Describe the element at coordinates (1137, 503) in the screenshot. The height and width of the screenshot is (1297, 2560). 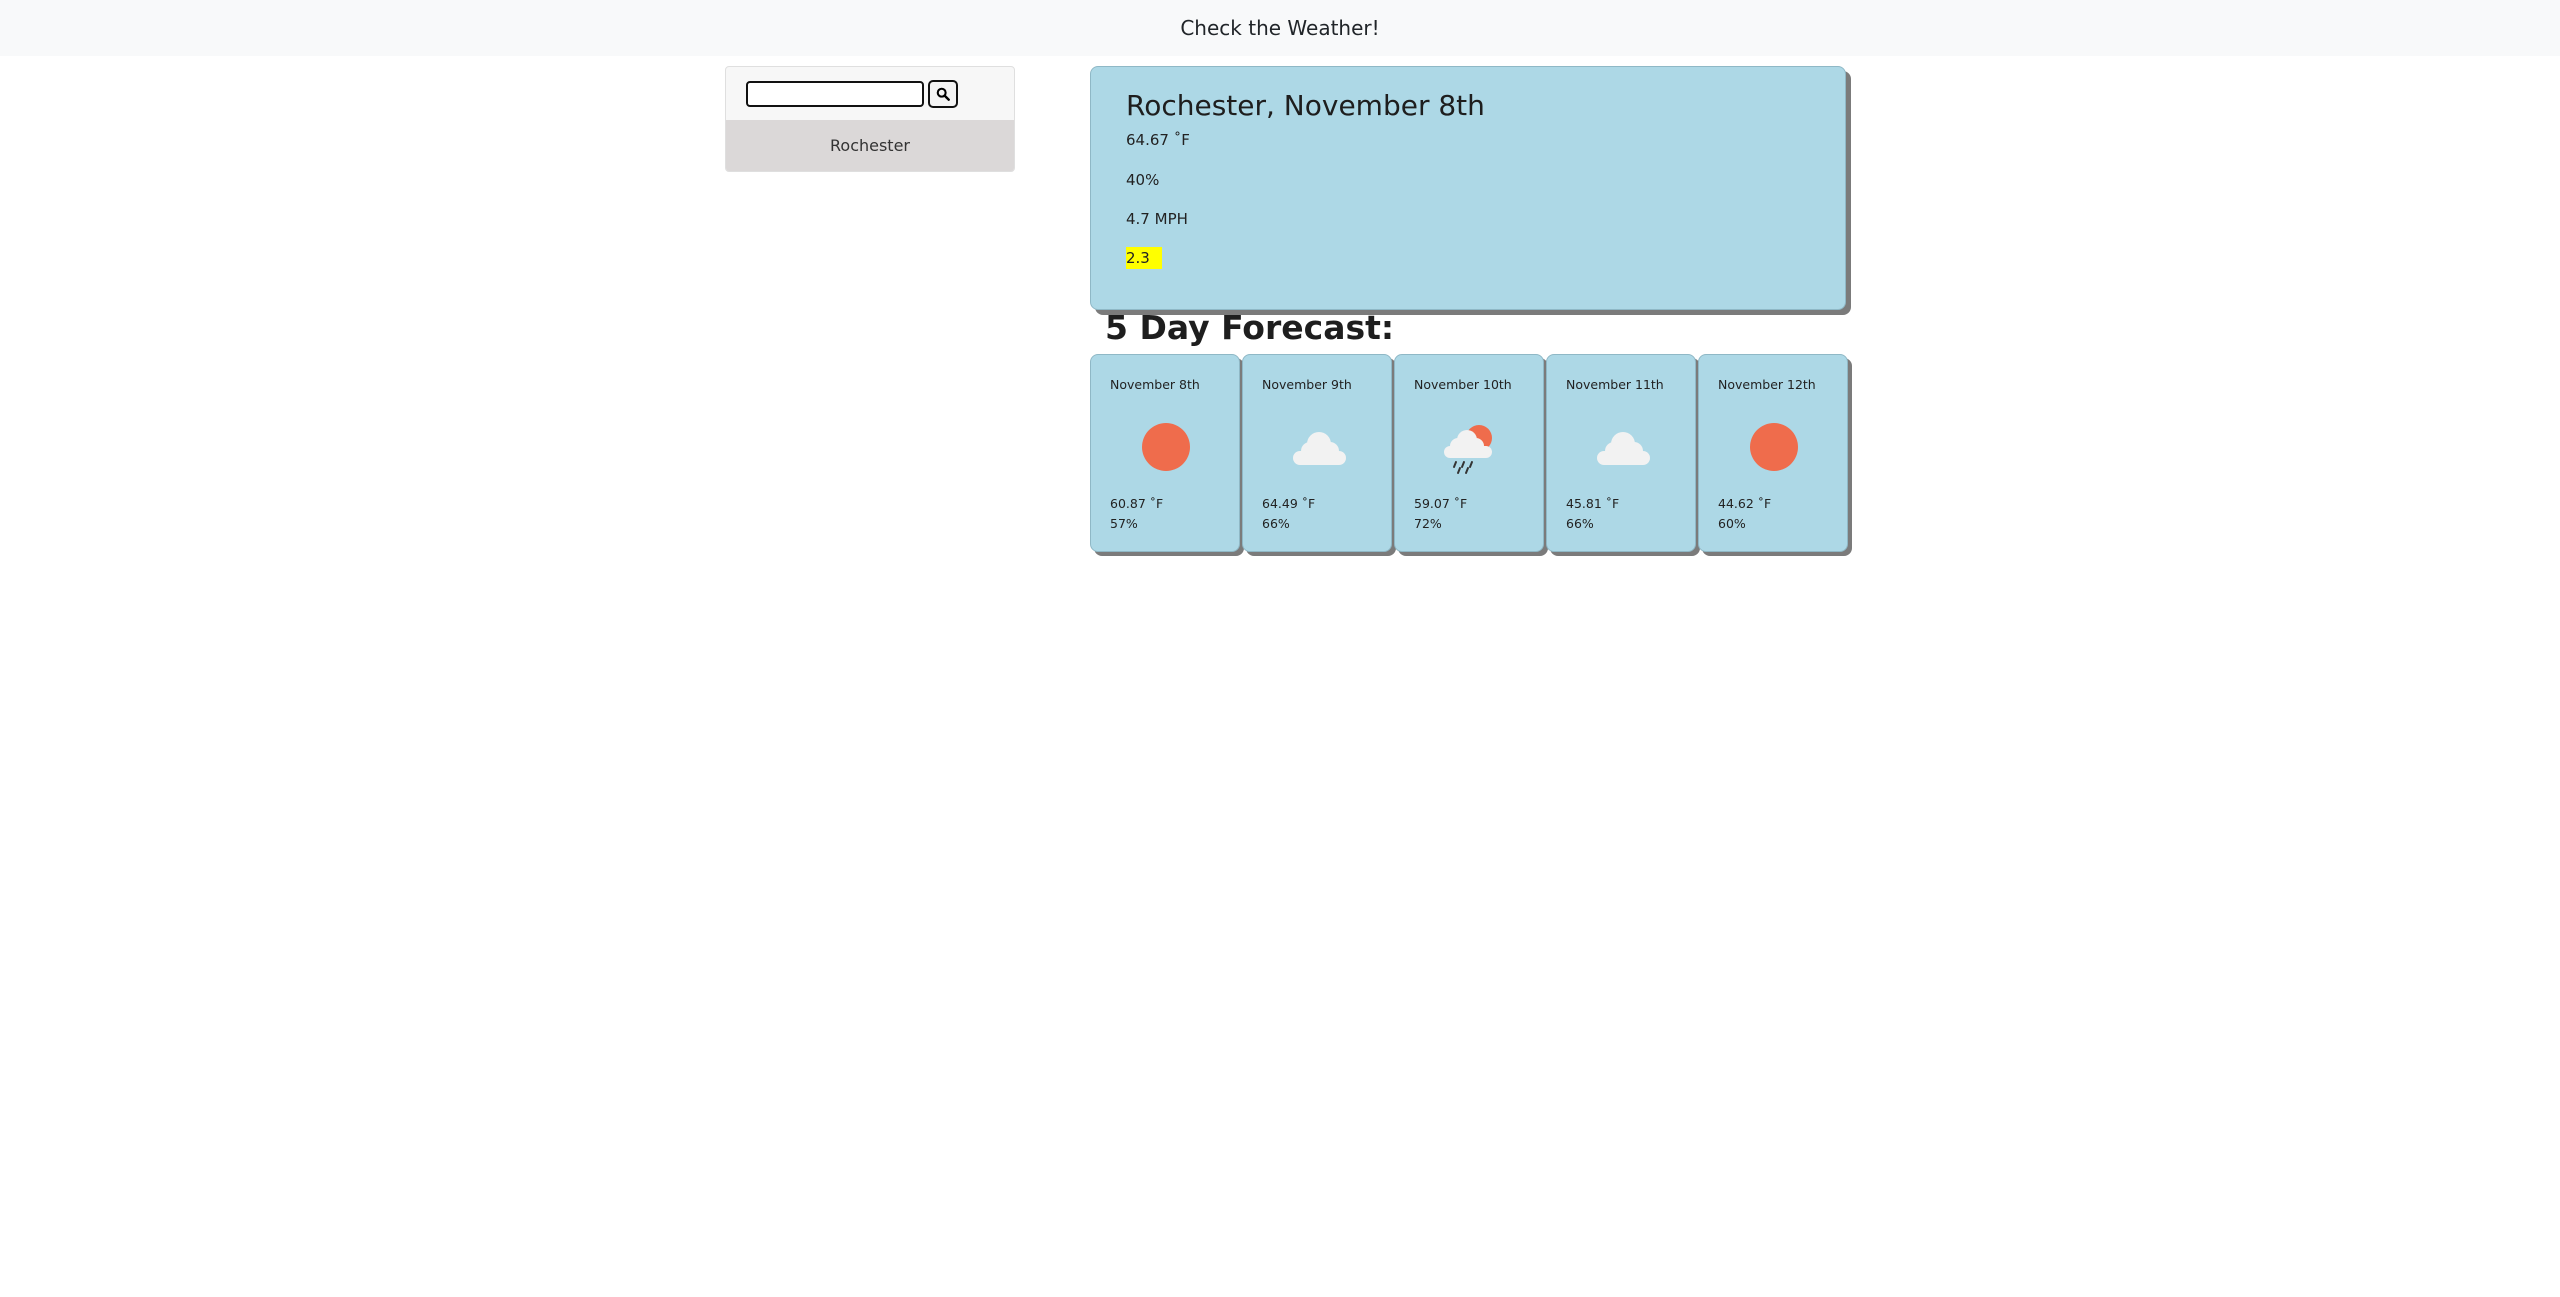
I see `forecast-temperature: 60.87 ˚F` at that location.